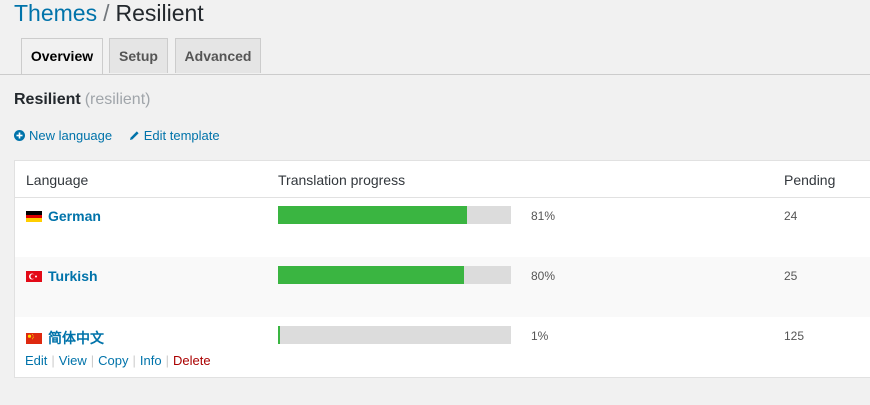 The image size is (870, 405). Describe the element at coordinates (73, 360) in the screenshot. I see `view-link: View` at that location.